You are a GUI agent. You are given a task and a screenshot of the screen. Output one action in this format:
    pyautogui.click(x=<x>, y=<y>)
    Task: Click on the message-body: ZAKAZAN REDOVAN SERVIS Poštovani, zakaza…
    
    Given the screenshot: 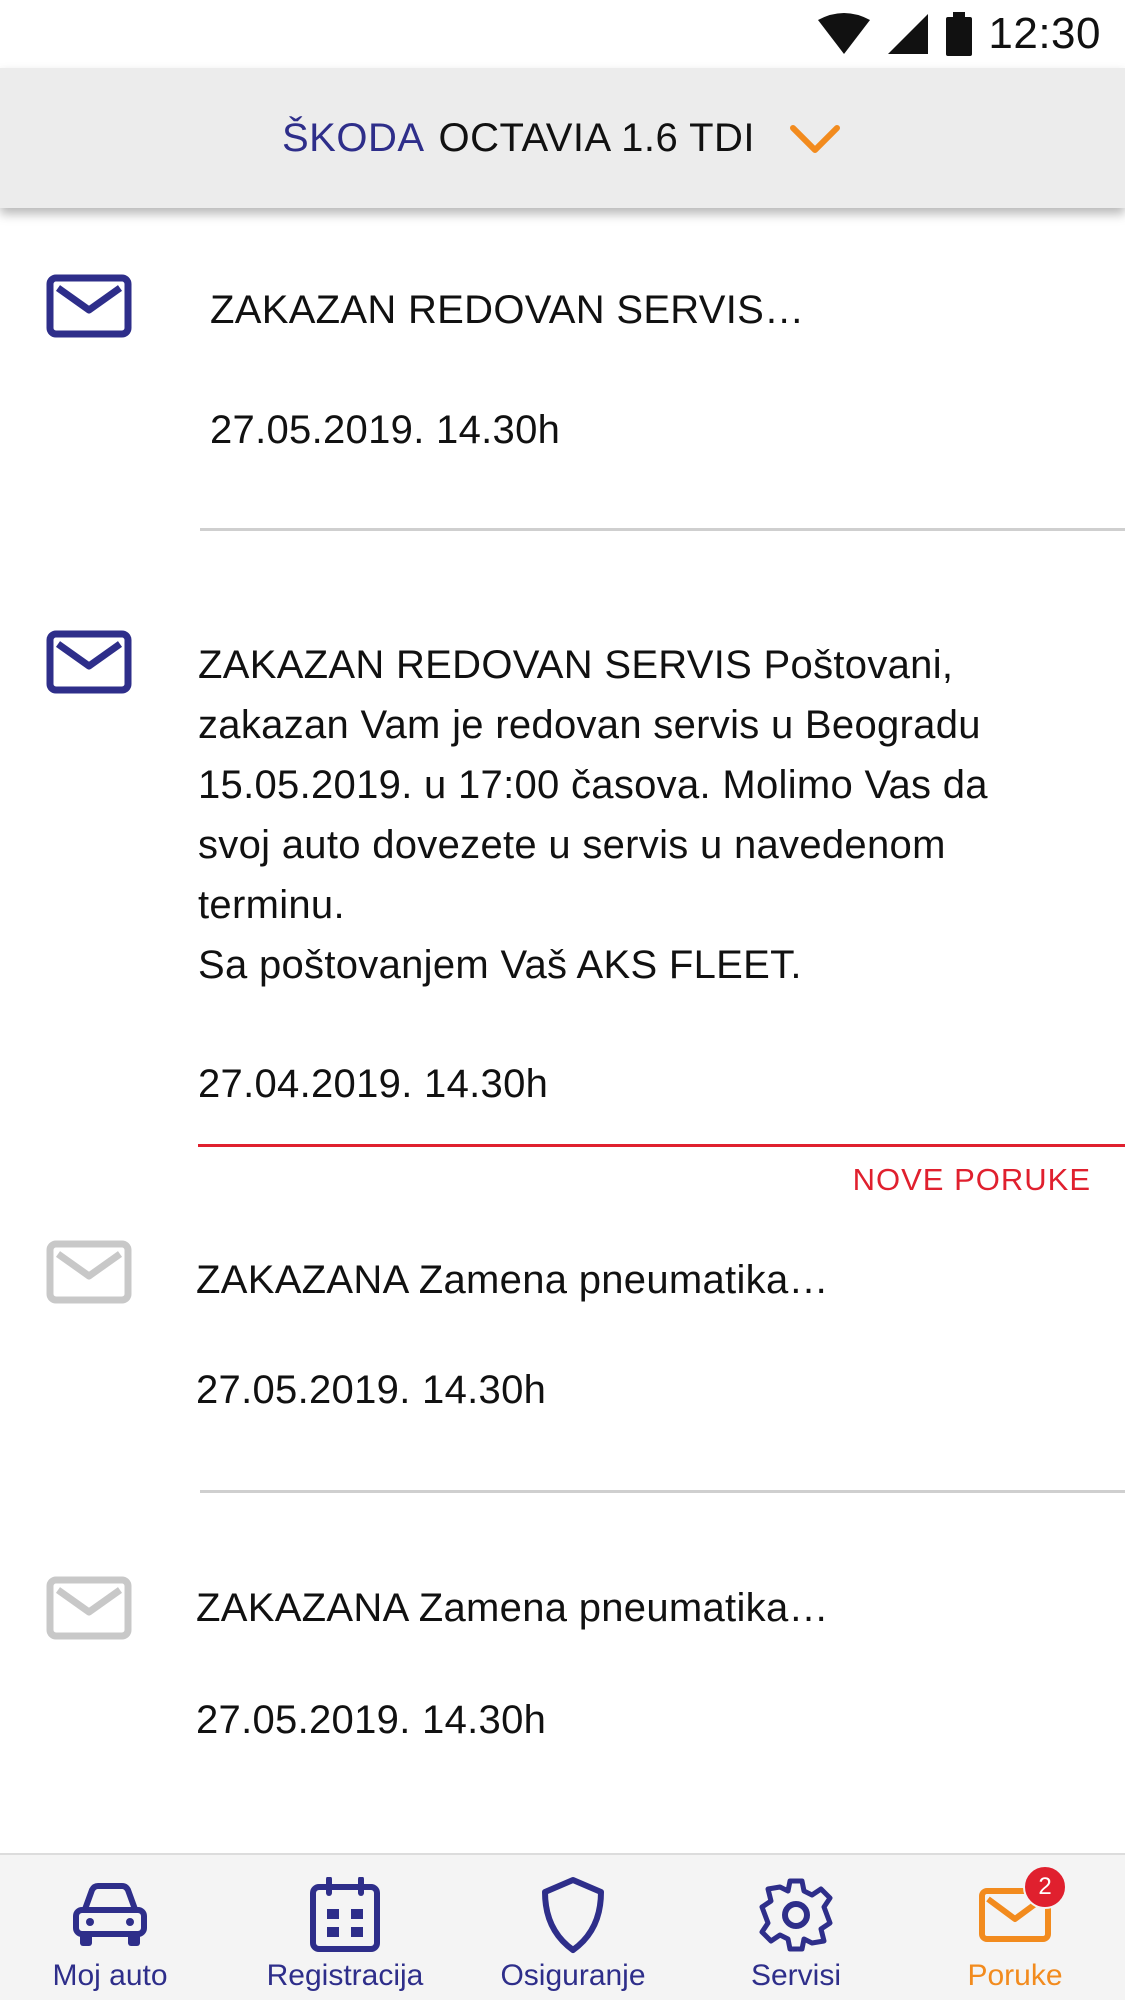 What is the action you would take?
    pyautogui.click(x=648, y=815)
    